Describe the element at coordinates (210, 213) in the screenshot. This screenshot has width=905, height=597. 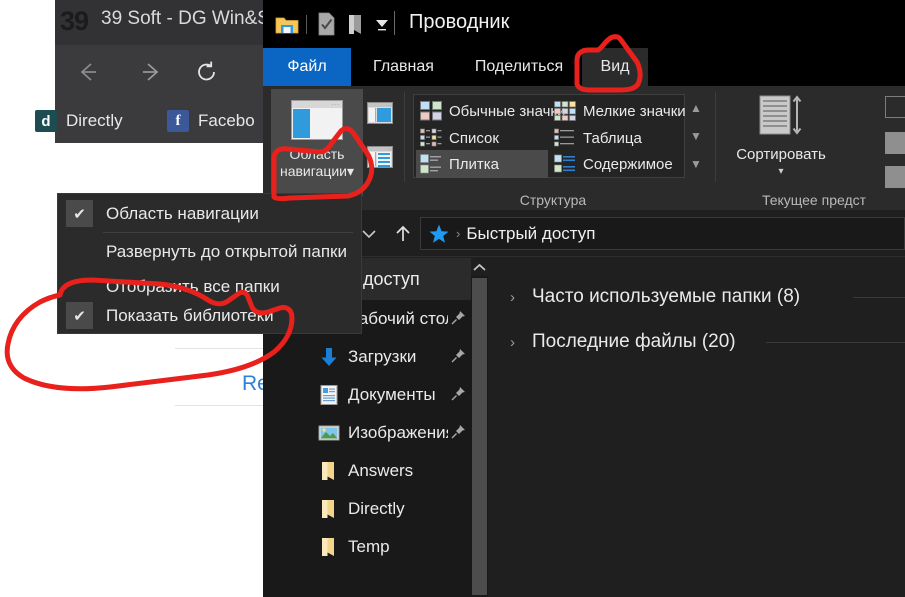
I see `menu-item-navigation-pane: ✔ Область навигации` at that location.